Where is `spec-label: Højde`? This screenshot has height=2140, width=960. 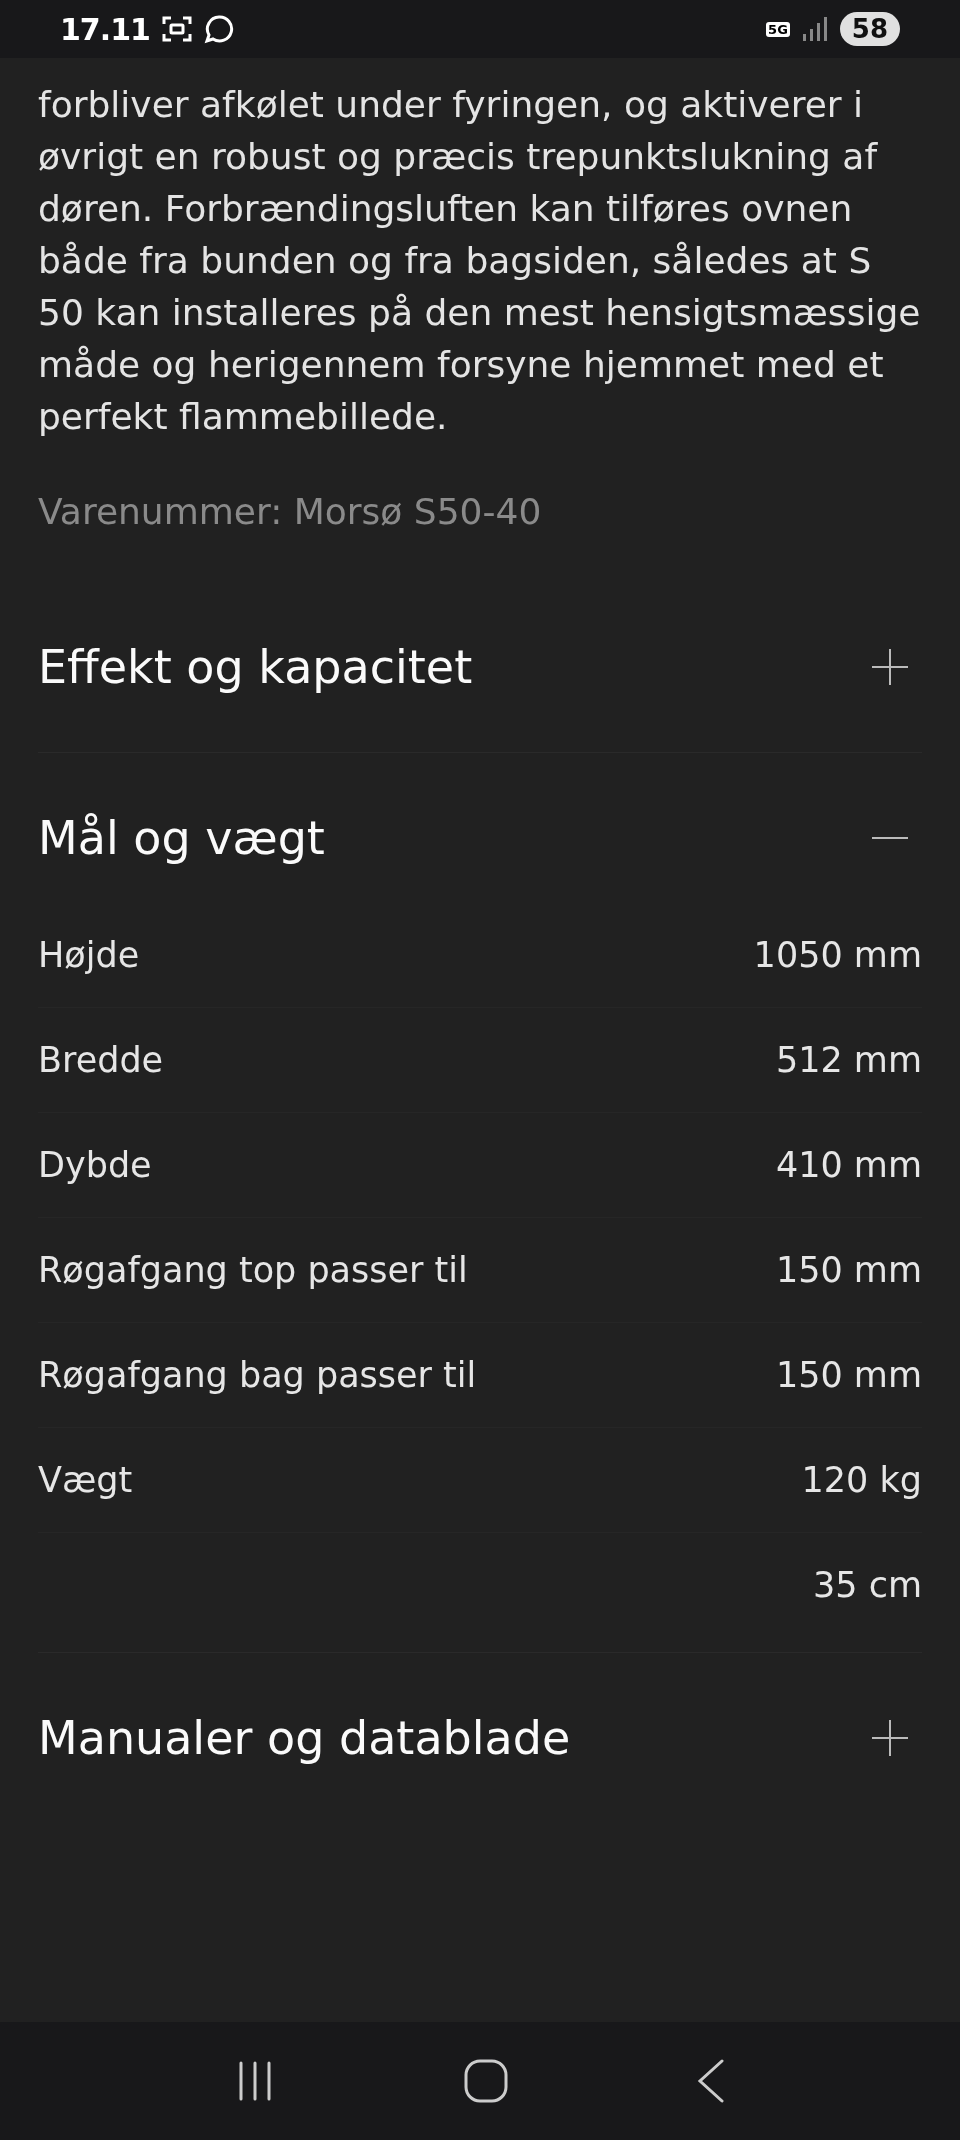
spec-label: Højde is located at coordinates (89, 955).